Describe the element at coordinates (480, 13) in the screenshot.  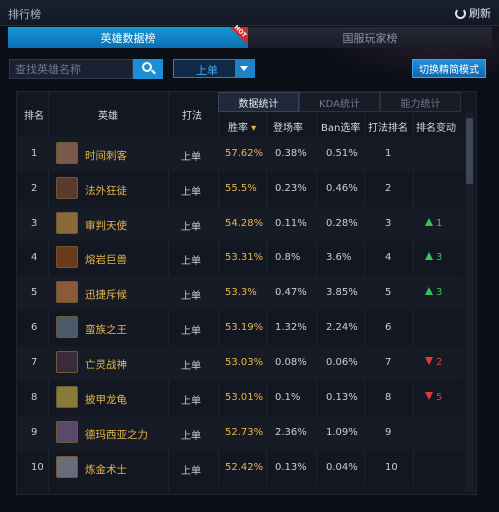
I see `refresh-label: 刷新` at that location.